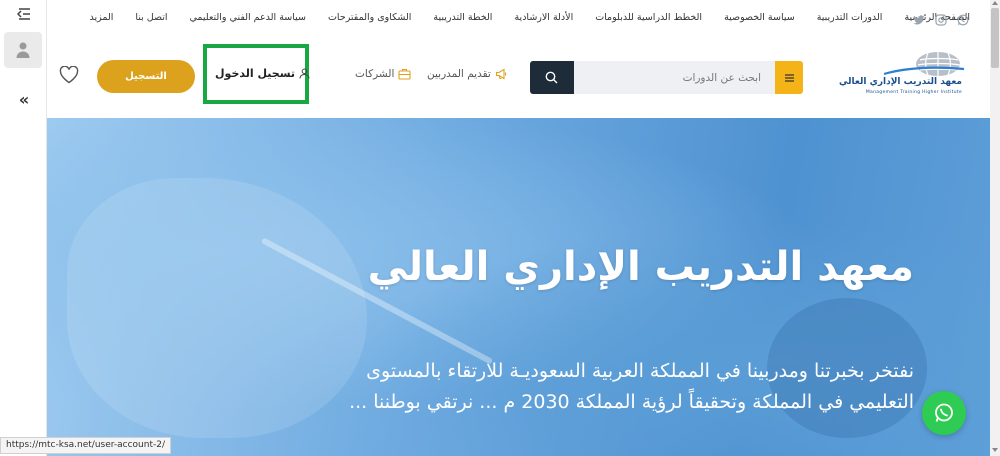  What do you see at coordinates (304, 73) in the screenshot?
I see `user-outline-icon` at bounding box center [304, 73].